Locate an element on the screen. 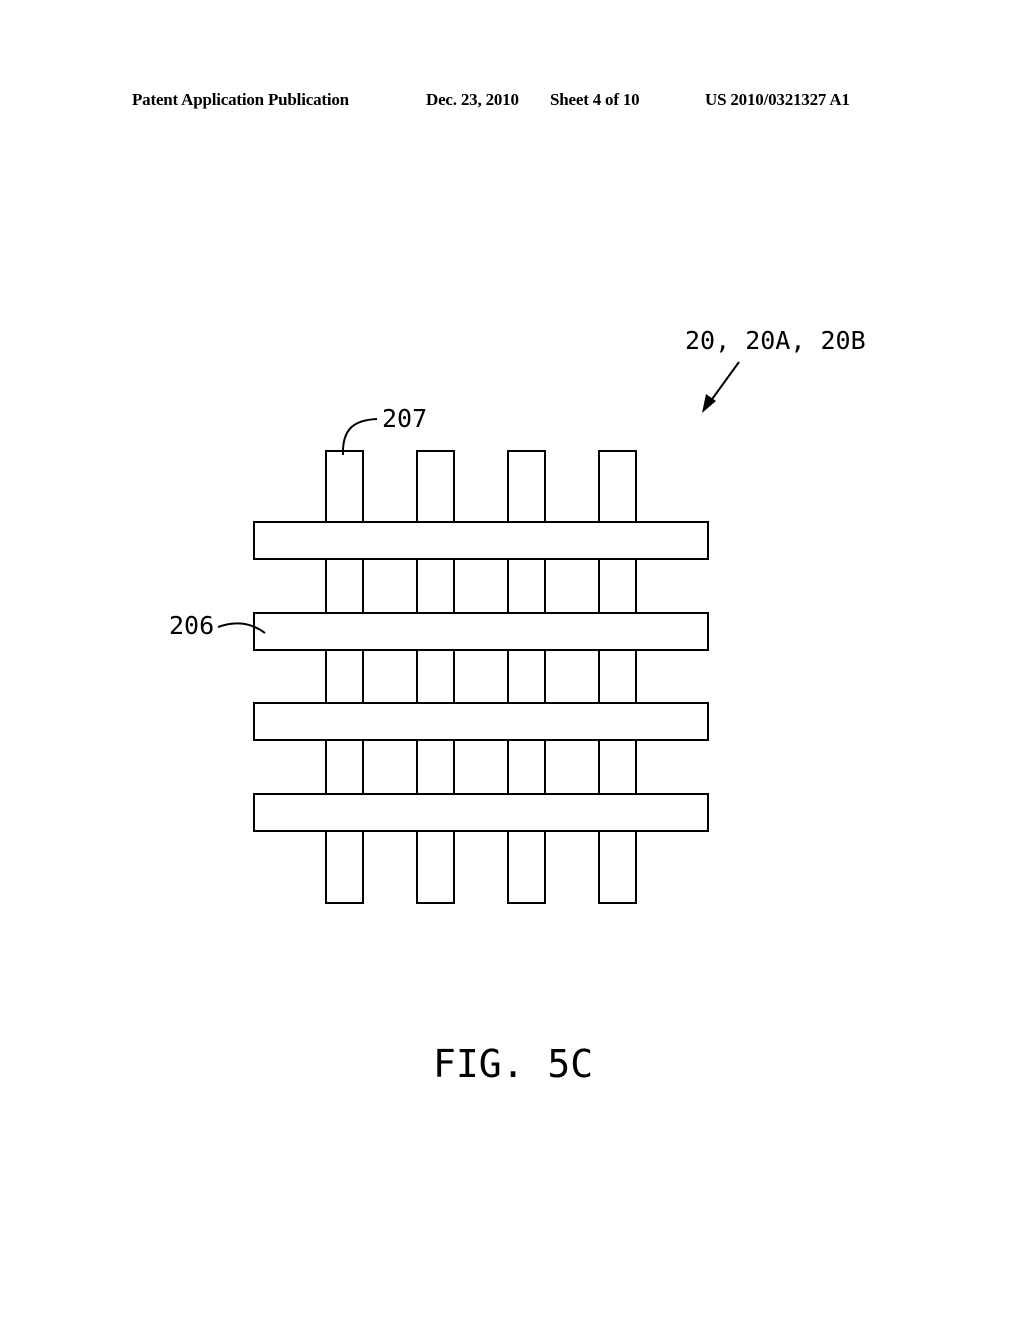 The image size is (1024, 1320). assembly-label: 20, 20A, 20B is located at coordinates (775, 340).